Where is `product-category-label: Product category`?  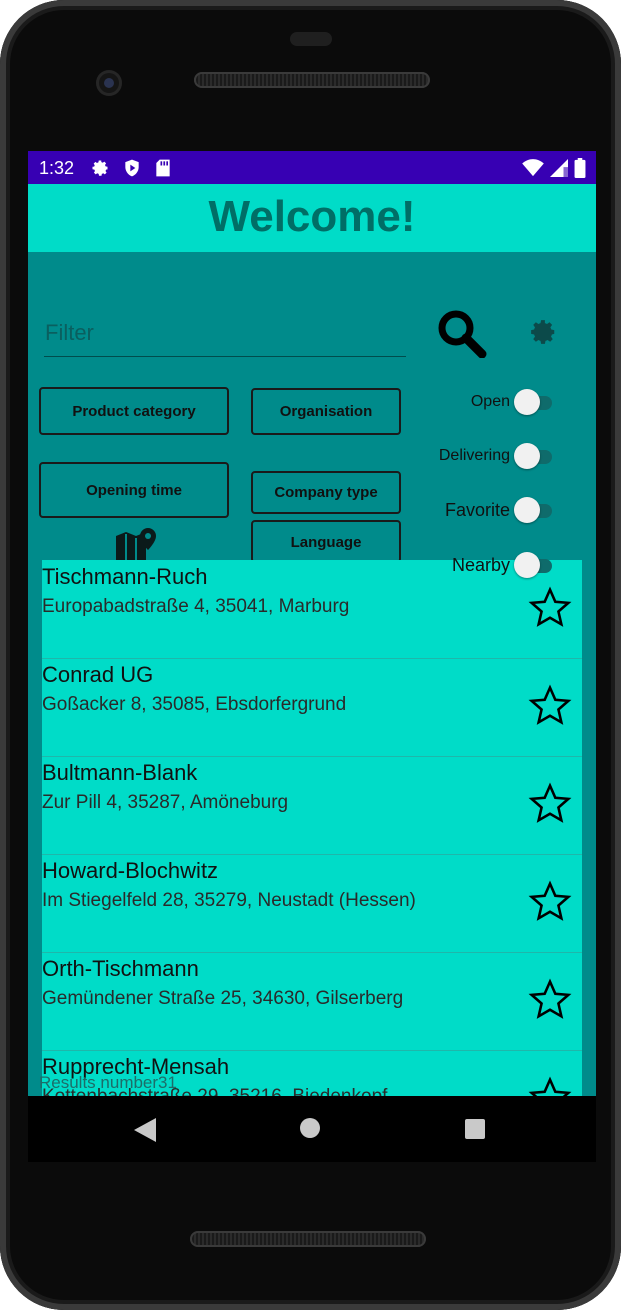
product-category-label: Product category is located at coordinates (134, 411).